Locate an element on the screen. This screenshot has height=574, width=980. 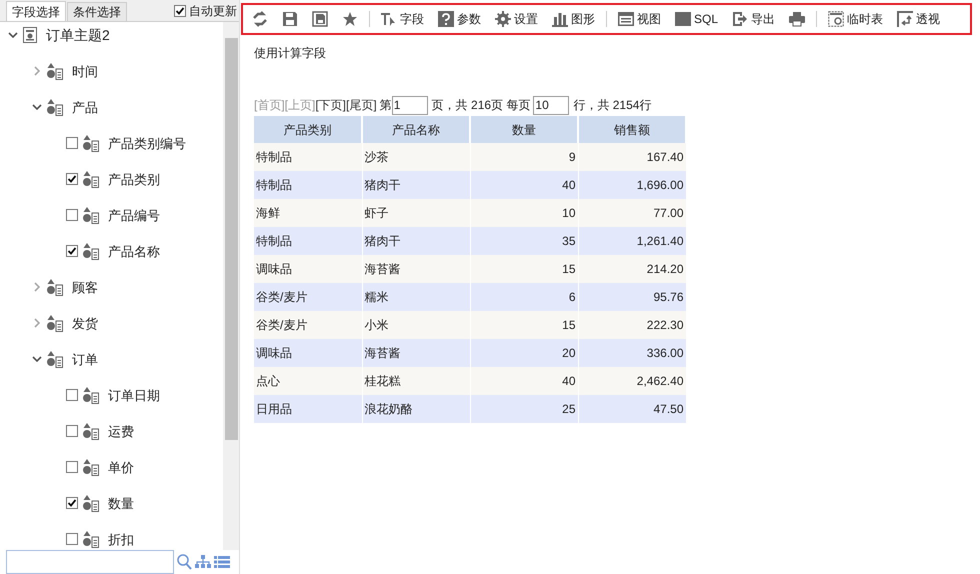
tree-item-label: 发货 is located at coordinates (85, 323).